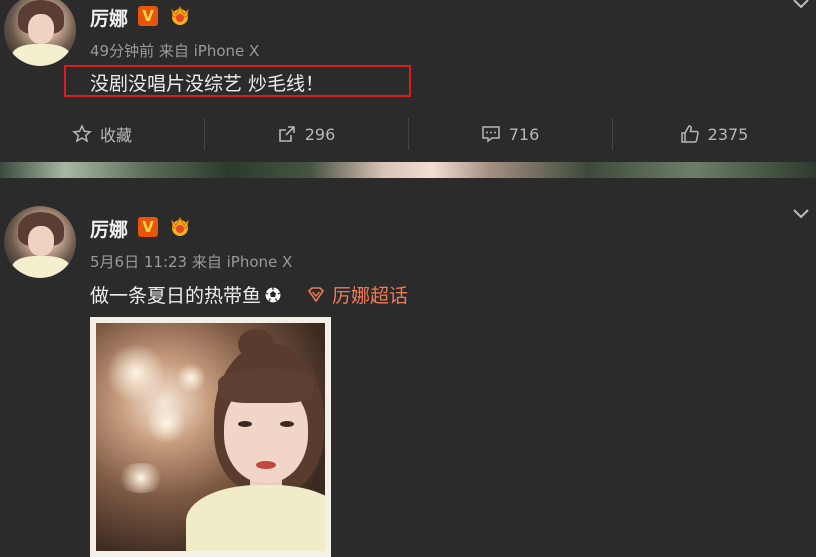 Image resolution: width=816 pixels, height=557 pixels. I want to click on thumbs-up-icon, so click(689, 134).